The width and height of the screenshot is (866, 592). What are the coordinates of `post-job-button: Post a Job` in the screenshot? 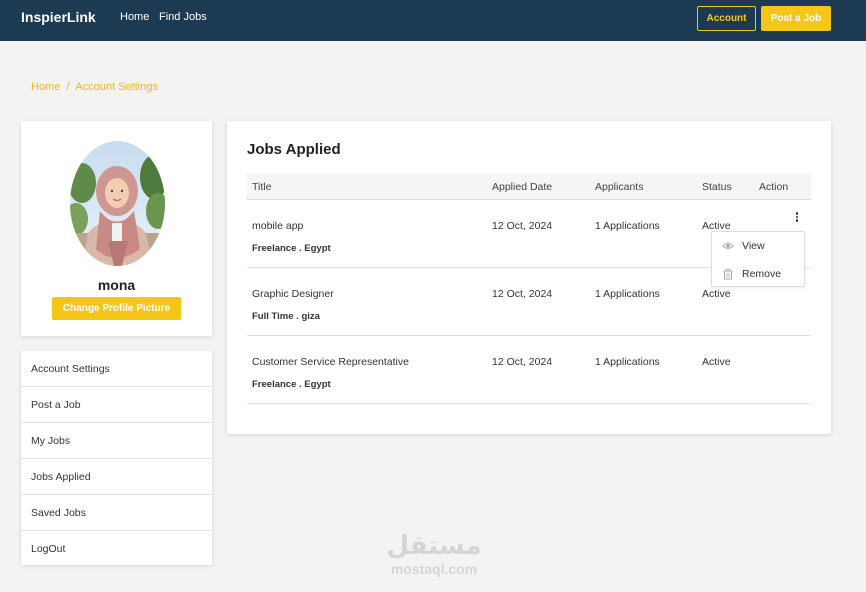 It's located at (796, 18).